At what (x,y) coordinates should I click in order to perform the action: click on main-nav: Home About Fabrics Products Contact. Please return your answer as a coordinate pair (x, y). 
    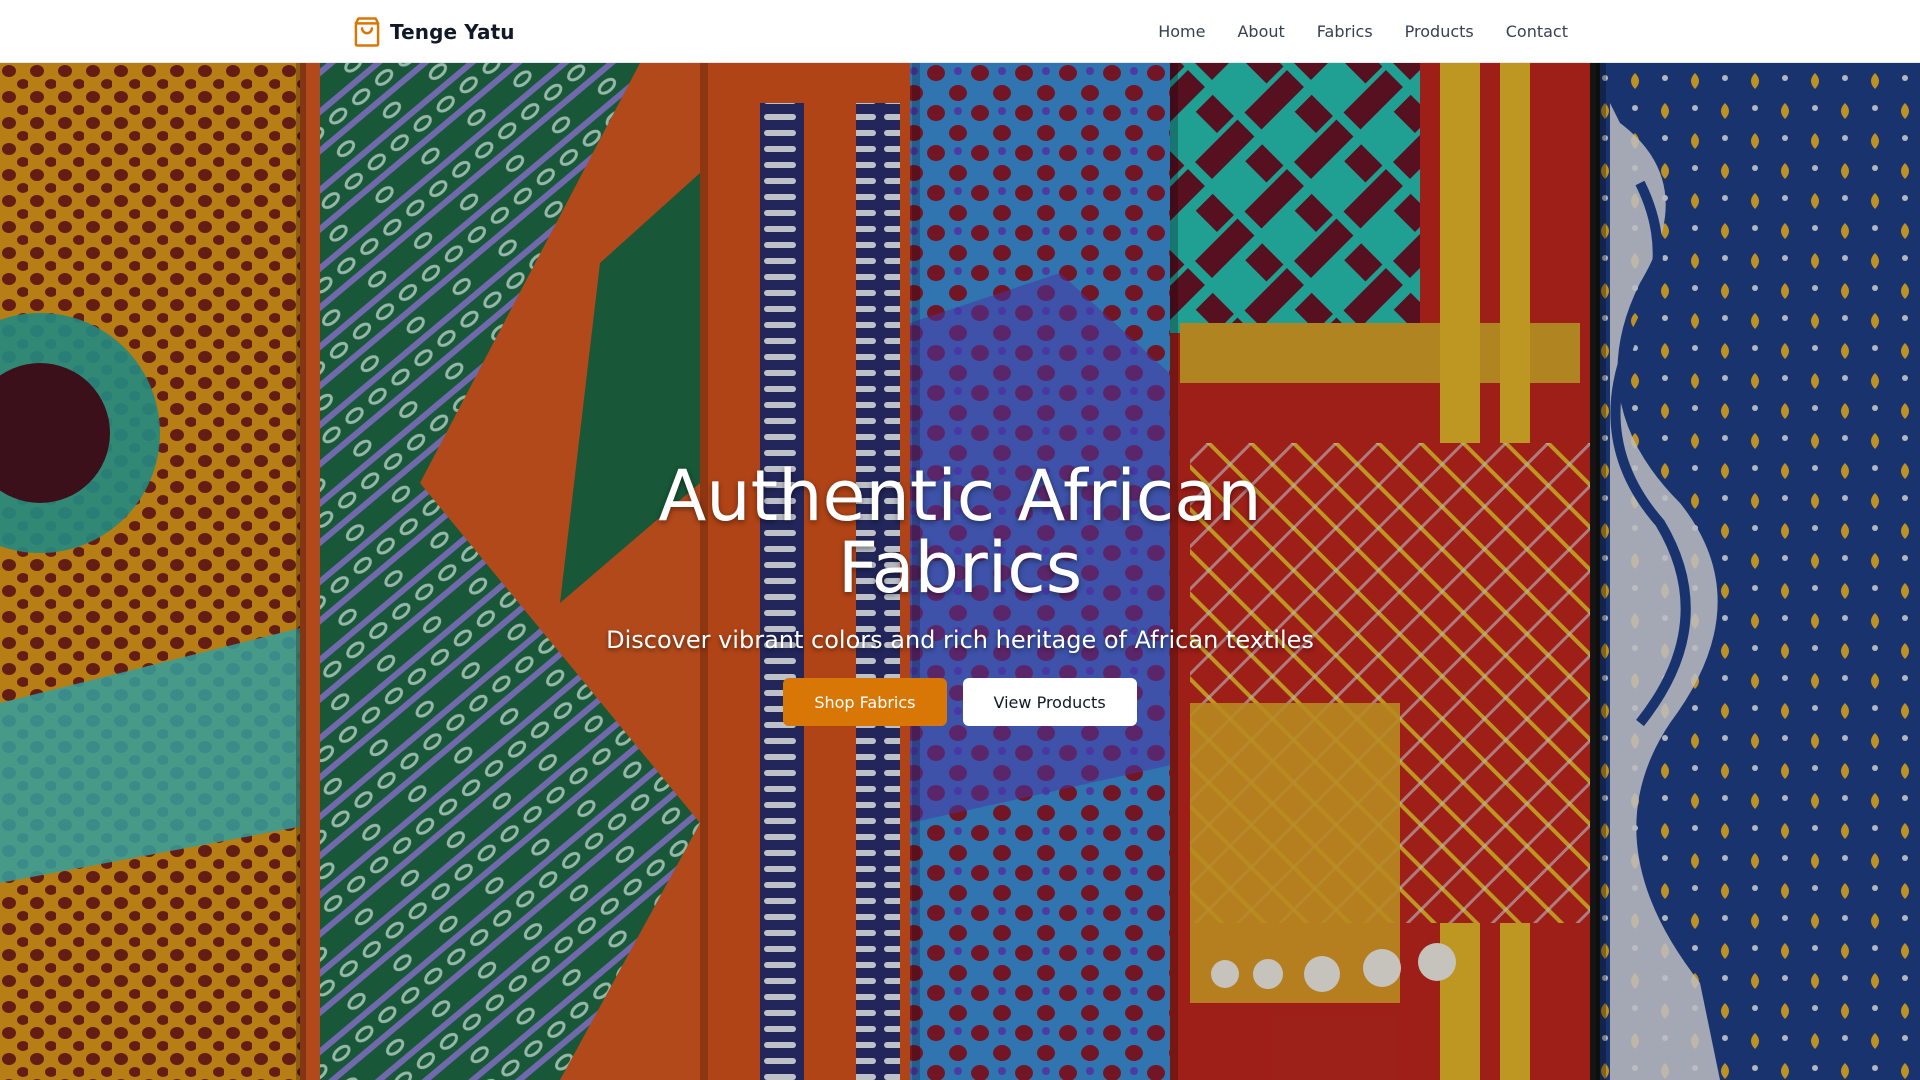
    Looking at the image, I should click on (1363, 31).